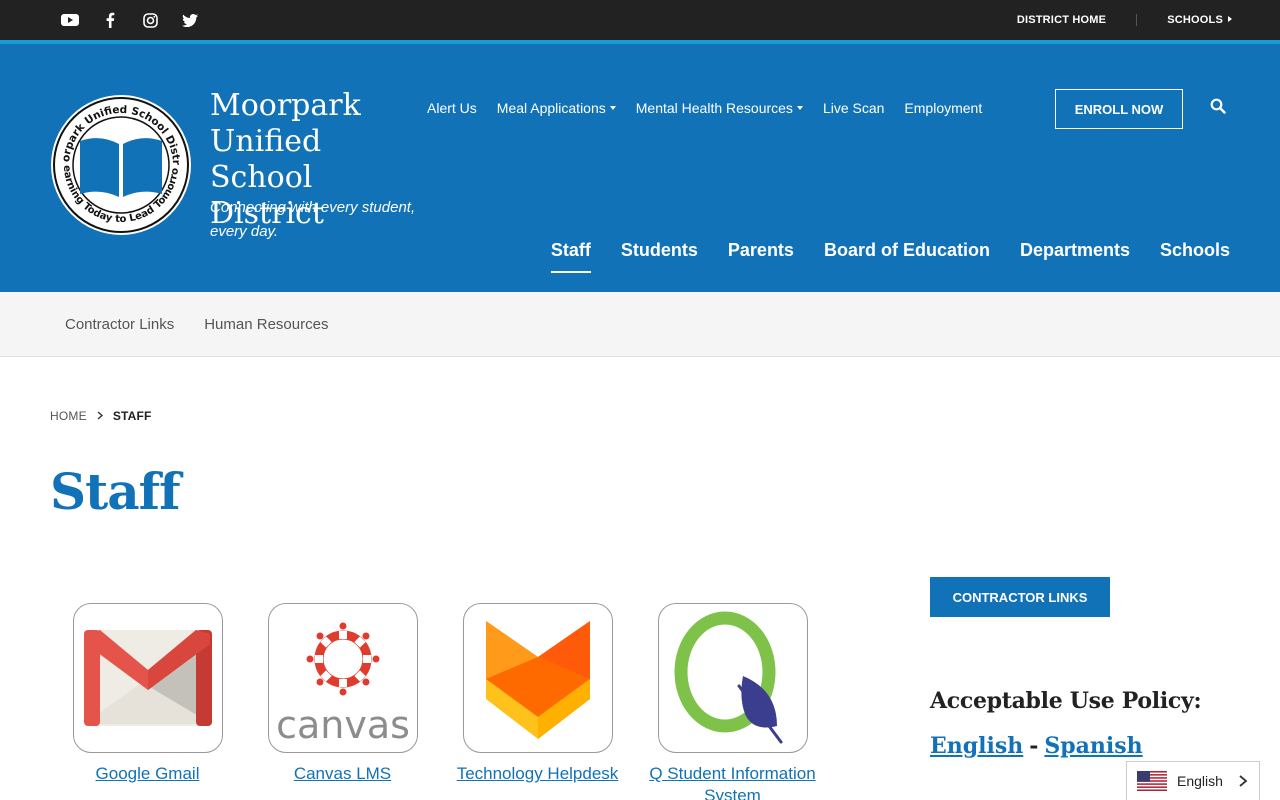 Image resolution: width=1280 pixels, height=800 pixels. I want to click on aup-spanish-link: Spanish, so click(1093, 746).